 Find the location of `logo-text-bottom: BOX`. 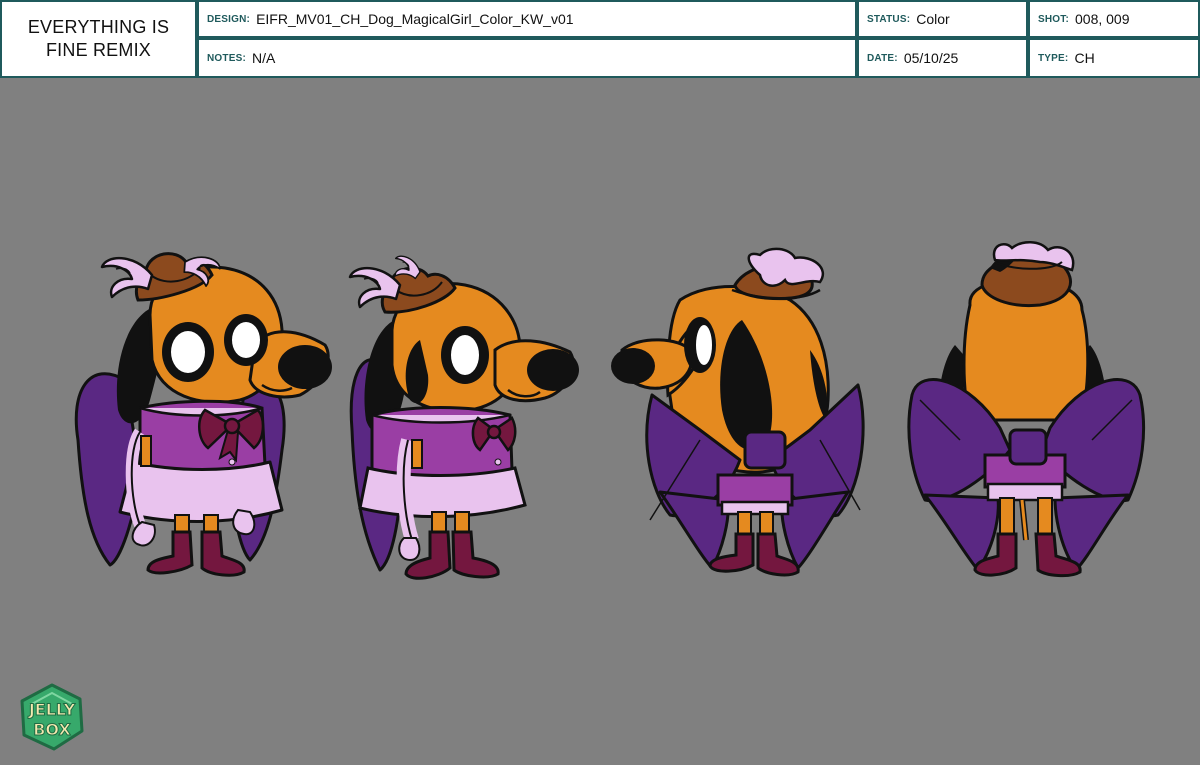

logo-text-bottom: BOX is located at coordinates (52, 729).